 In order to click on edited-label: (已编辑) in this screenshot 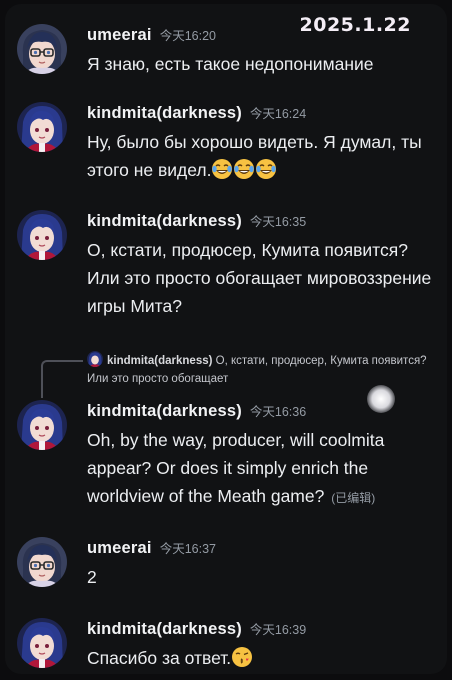, I will do `click(353, 498)`.